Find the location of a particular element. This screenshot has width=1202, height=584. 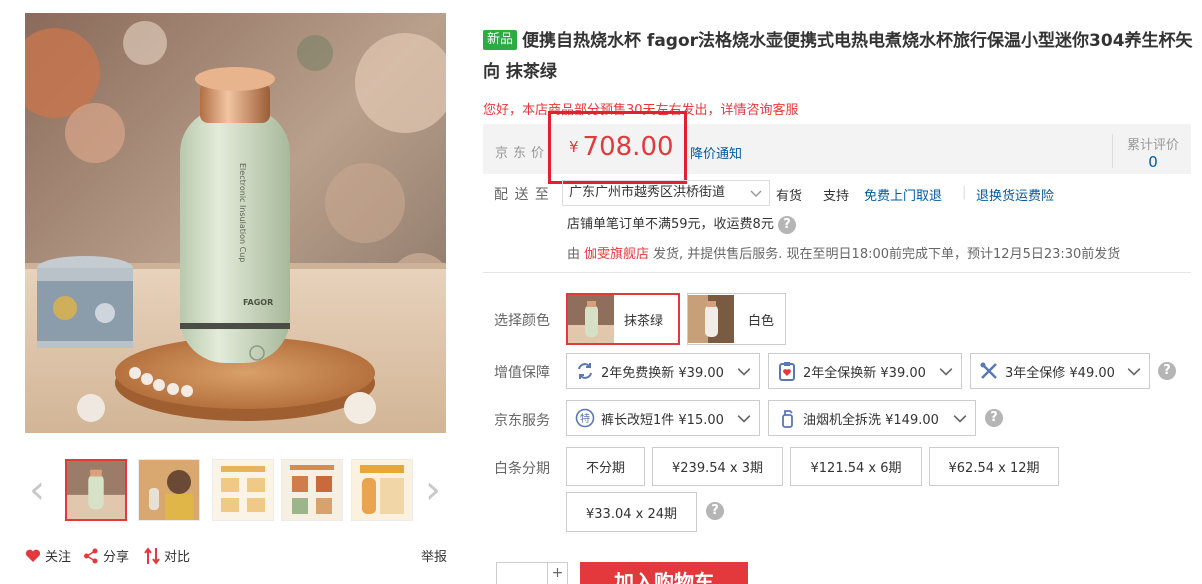

share-icon is located at coordinates (91, 555).